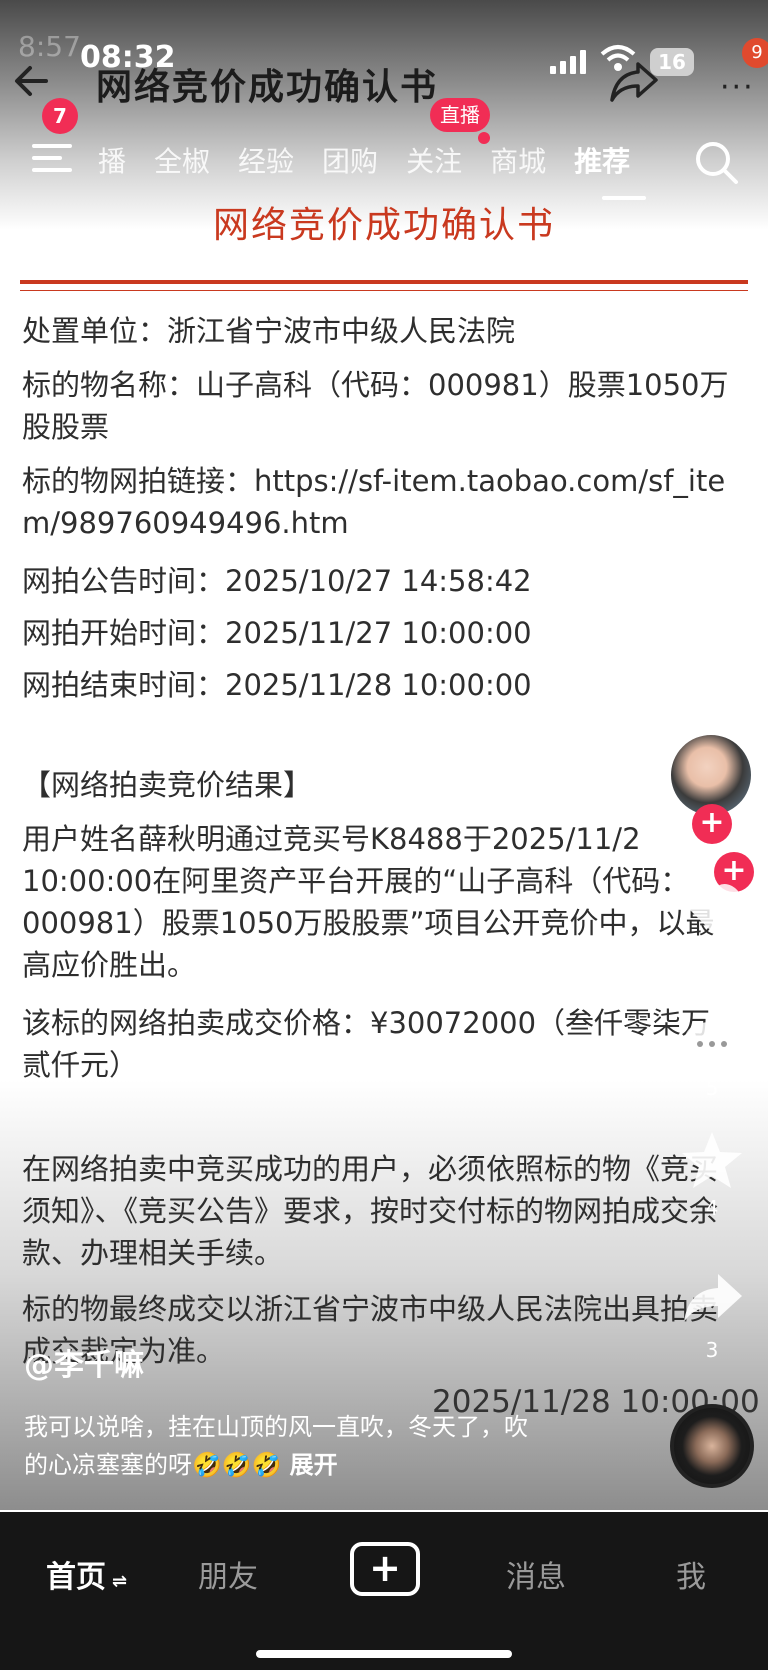  I want to click on comment-count: 5, so click(712, 1088).